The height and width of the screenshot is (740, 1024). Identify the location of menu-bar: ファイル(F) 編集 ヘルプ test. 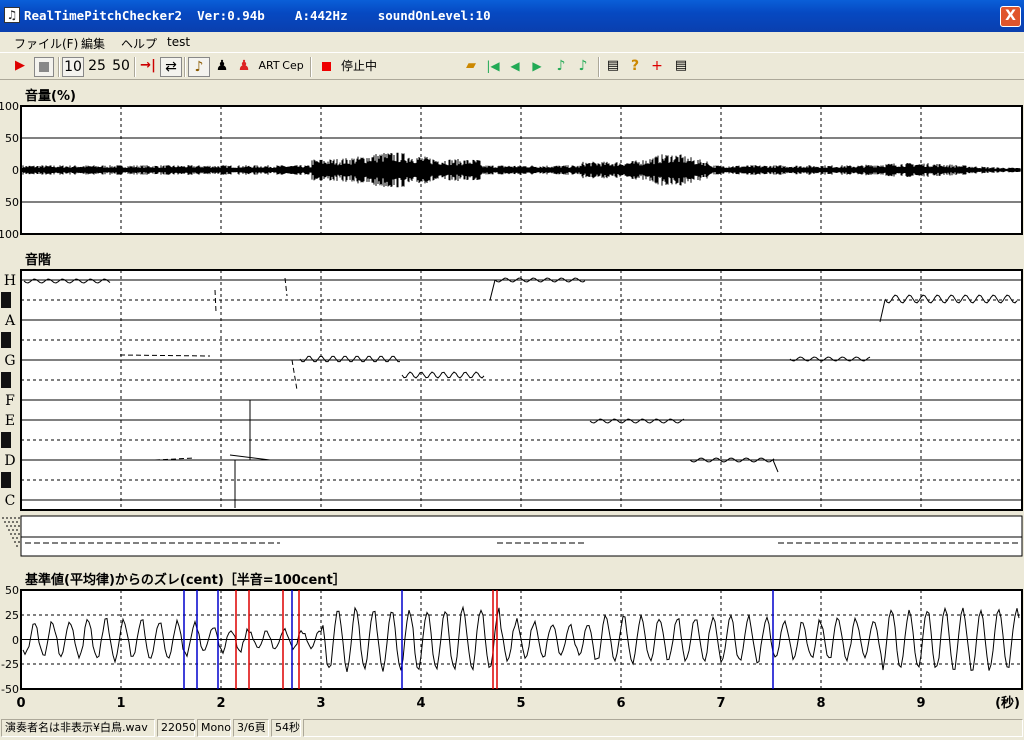
(512, 42).